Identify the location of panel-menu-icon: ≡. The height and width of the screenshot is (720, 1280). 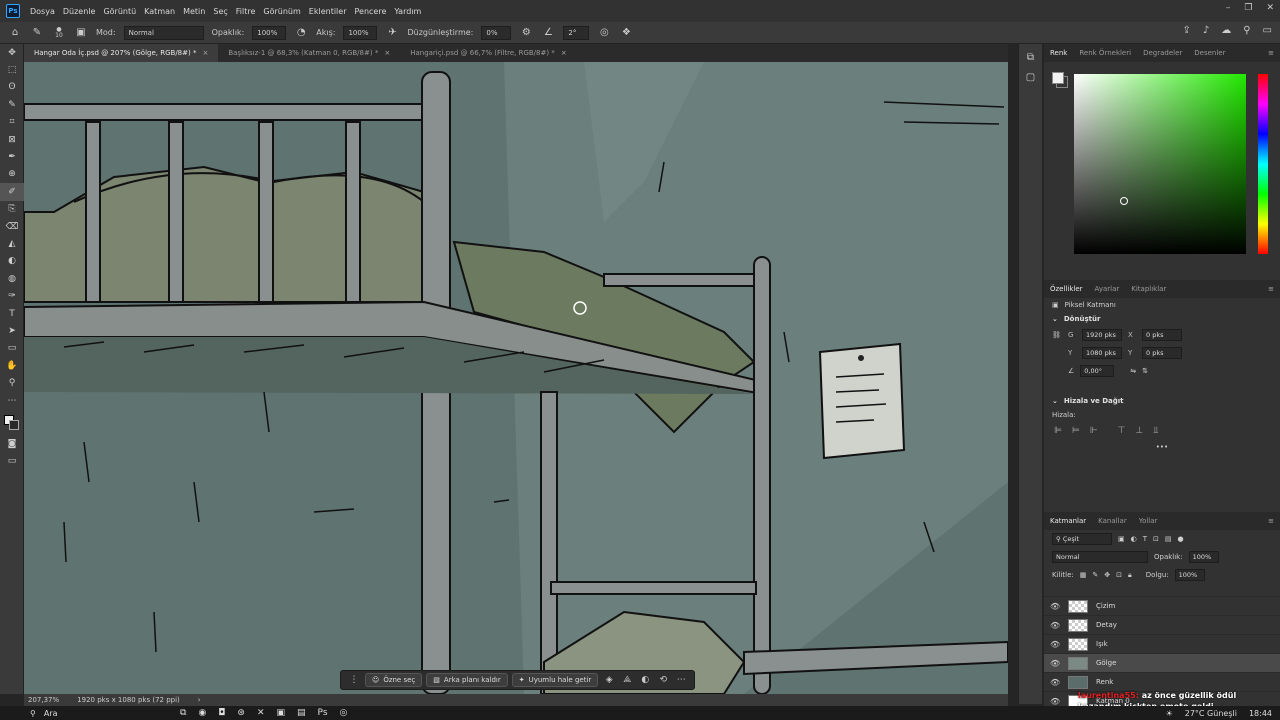
(1271, 521).